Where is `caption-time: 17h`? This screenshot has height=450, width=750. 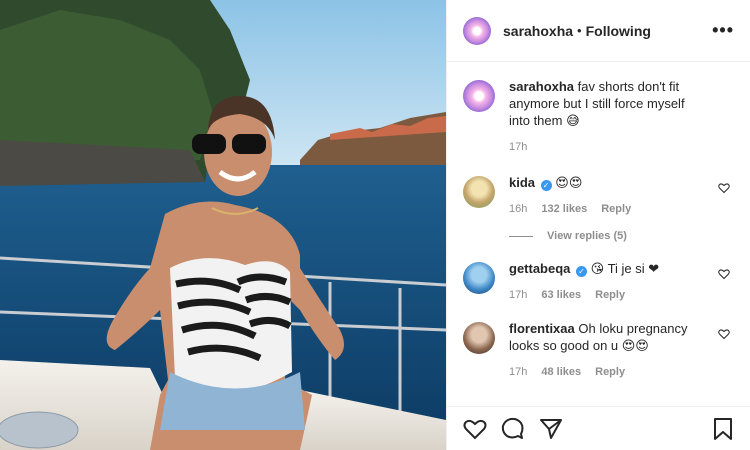 caption-time: 17h is located at coordinates (518, 147).